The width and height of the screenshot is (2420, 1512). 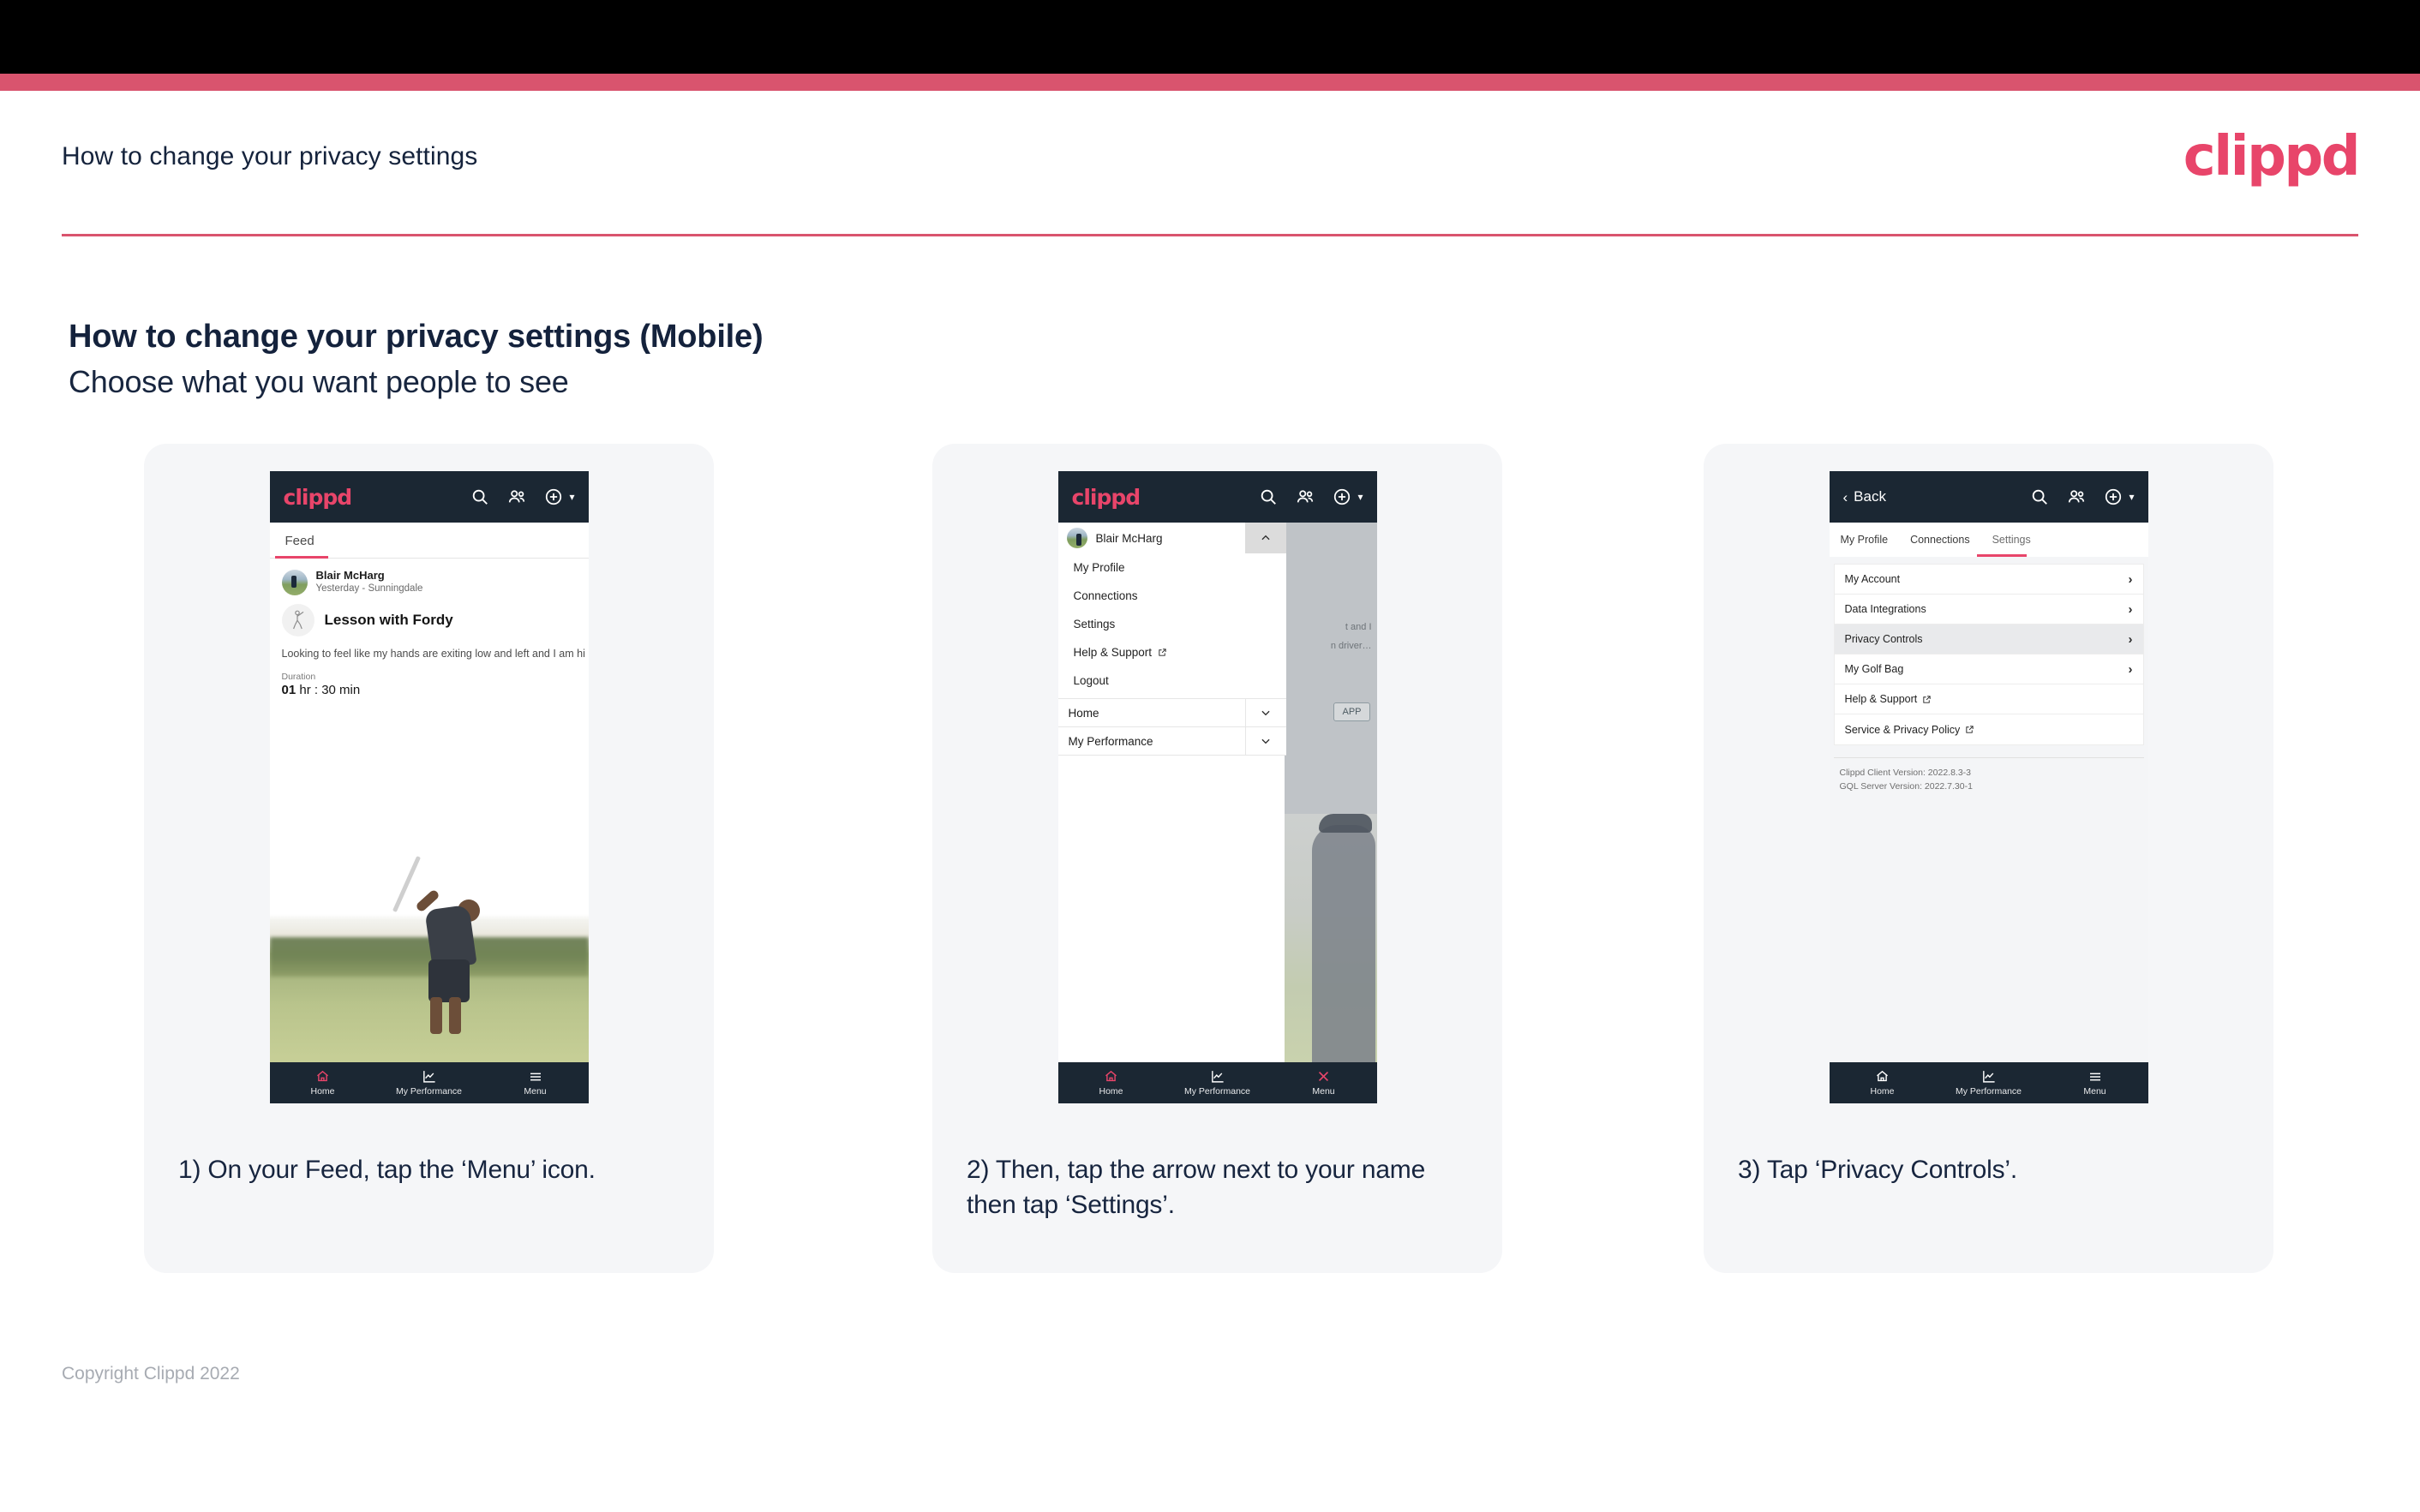 What do you see at coordinates (1874, 669) in the screenshot?
I see `settings-item-label: My Golf Bag` at bounding box center [1874, 669].